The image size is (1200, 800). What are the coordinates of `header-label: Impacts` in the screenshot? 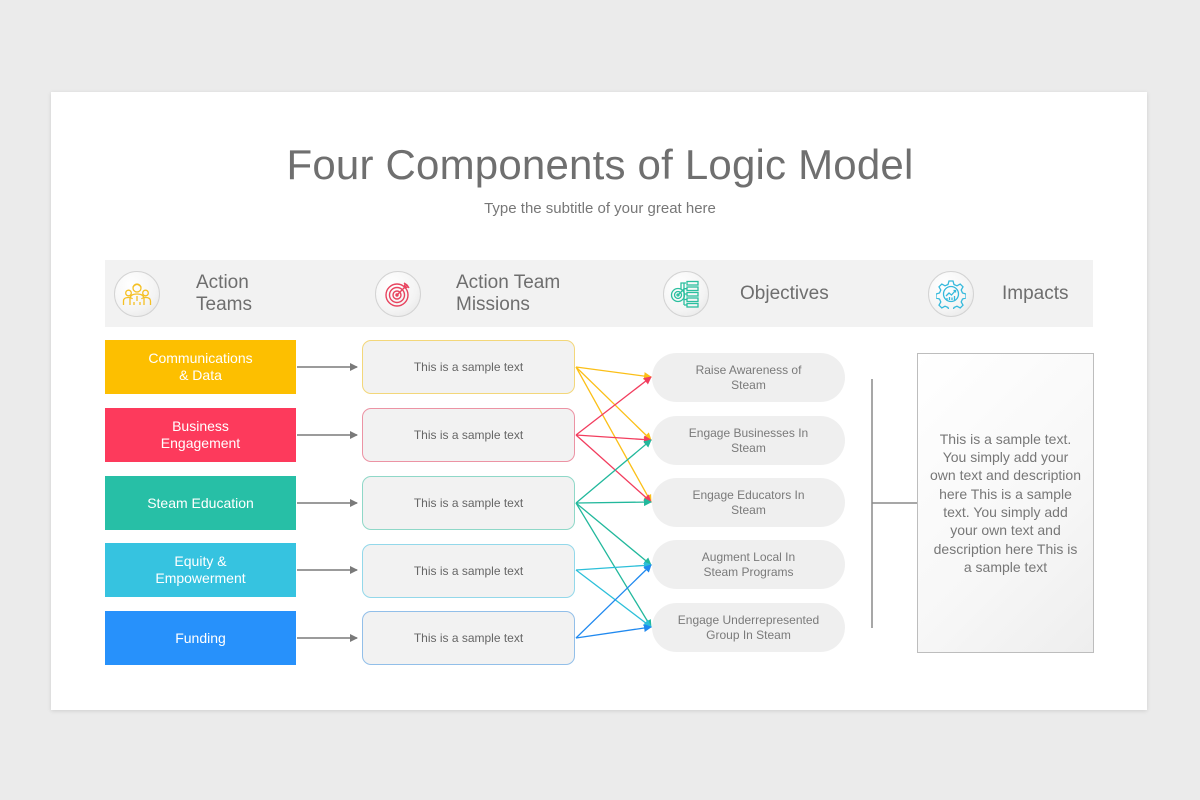 It's located at (1035, 293).